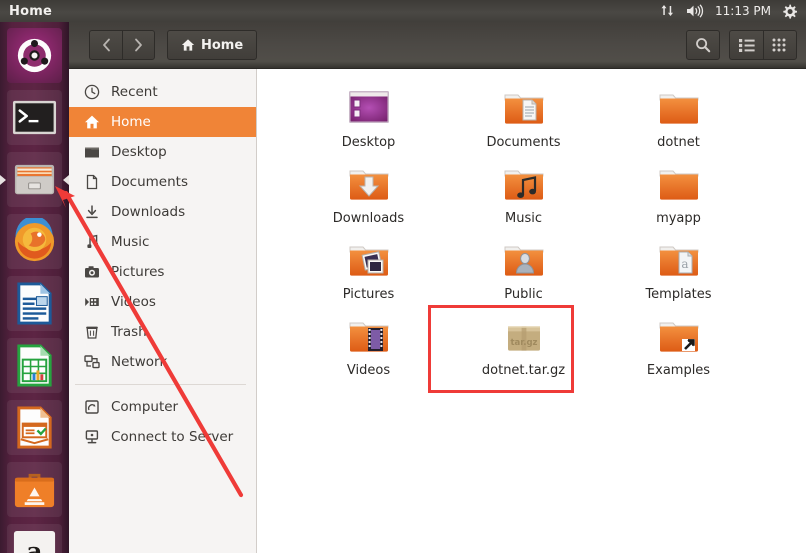 The height and width of the screenshot is (553, 806). What do you see at coordinates (162, 332) in the screenshot?
I see `sidebar-item-trash: Trash` at bounding box center [162, 332].